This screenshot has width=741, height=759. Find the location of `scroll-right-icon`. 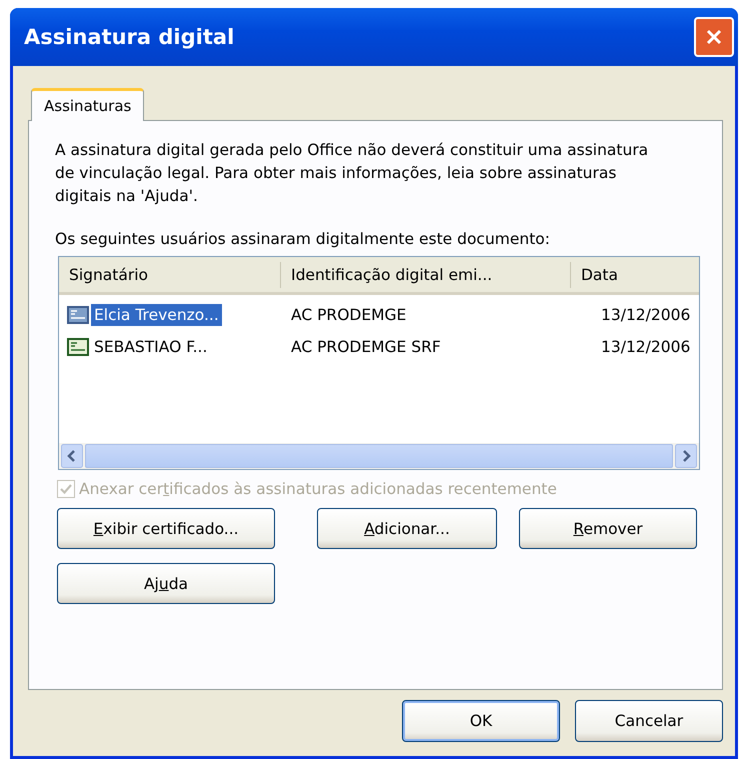

scroll-right-icon is located at coordinates (686, 456).